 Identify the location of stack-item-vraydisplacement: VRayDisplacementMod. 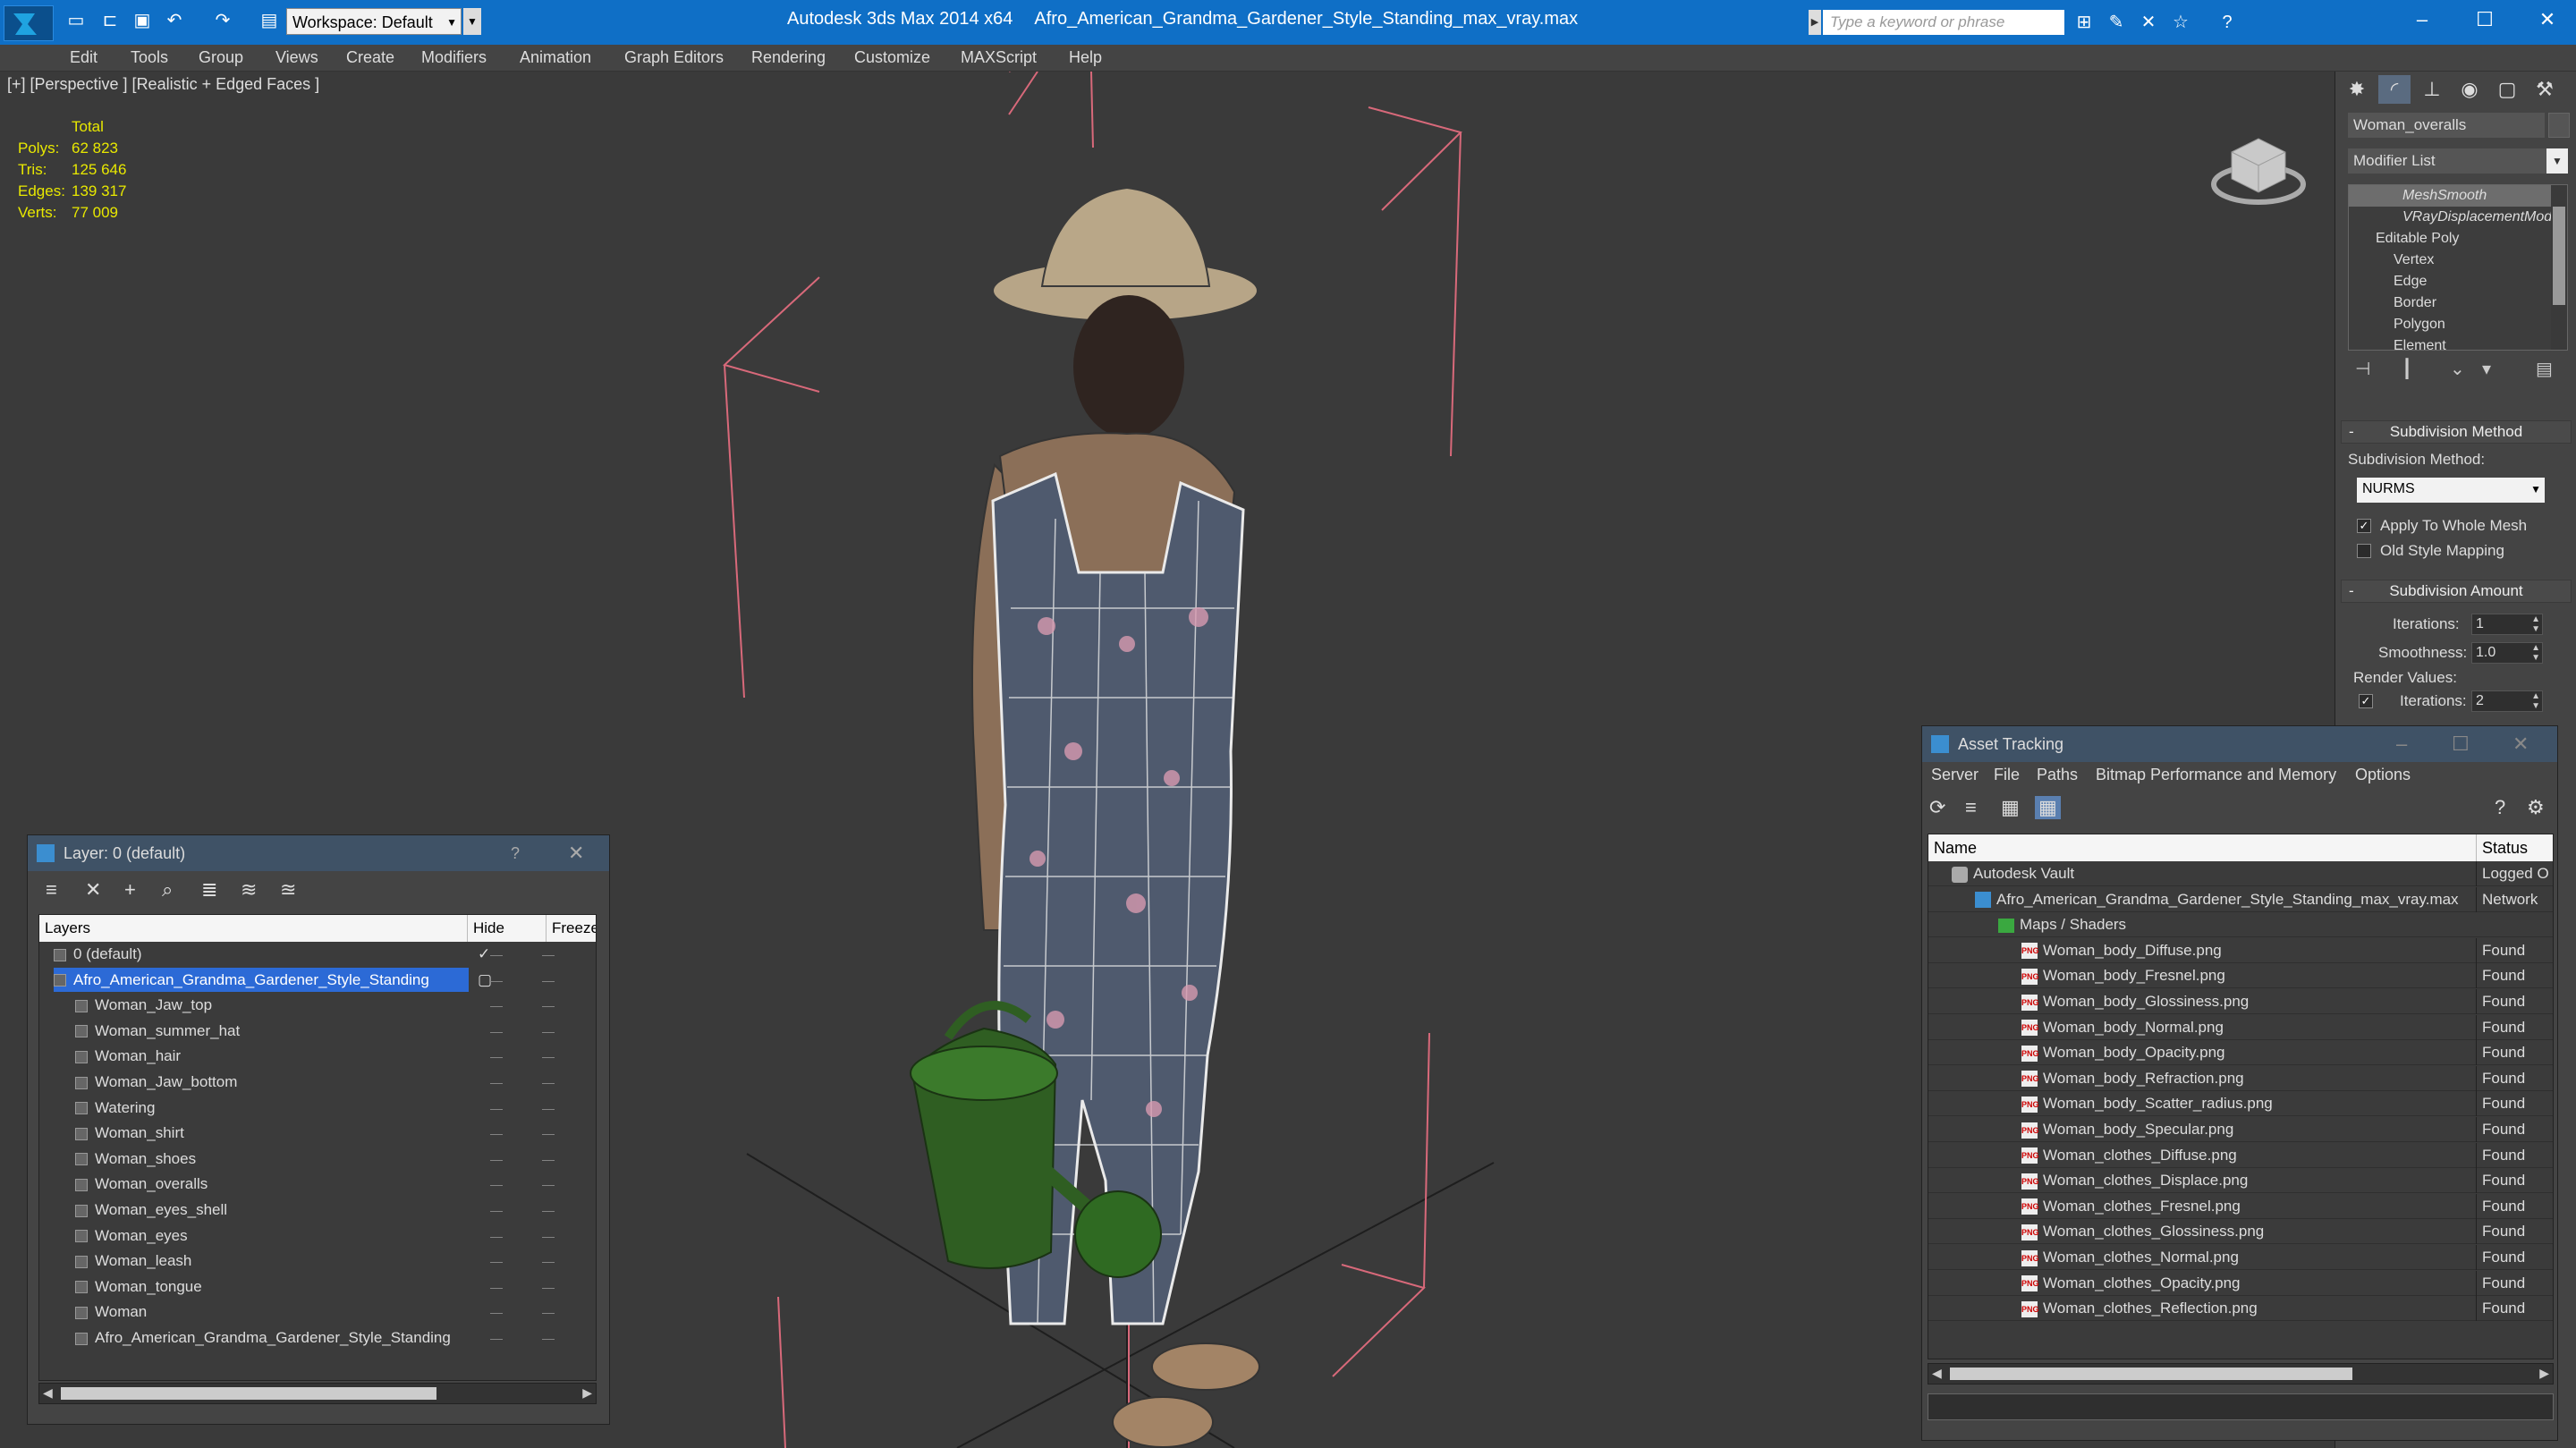
(2450, 217).